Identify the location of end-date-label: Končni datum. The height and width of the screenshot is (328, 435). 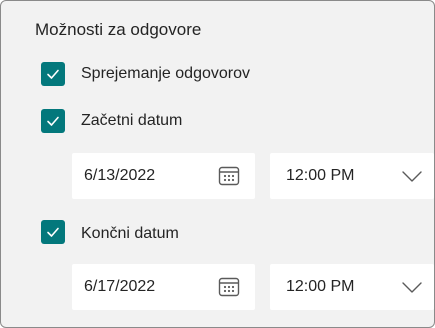
(130, 233).